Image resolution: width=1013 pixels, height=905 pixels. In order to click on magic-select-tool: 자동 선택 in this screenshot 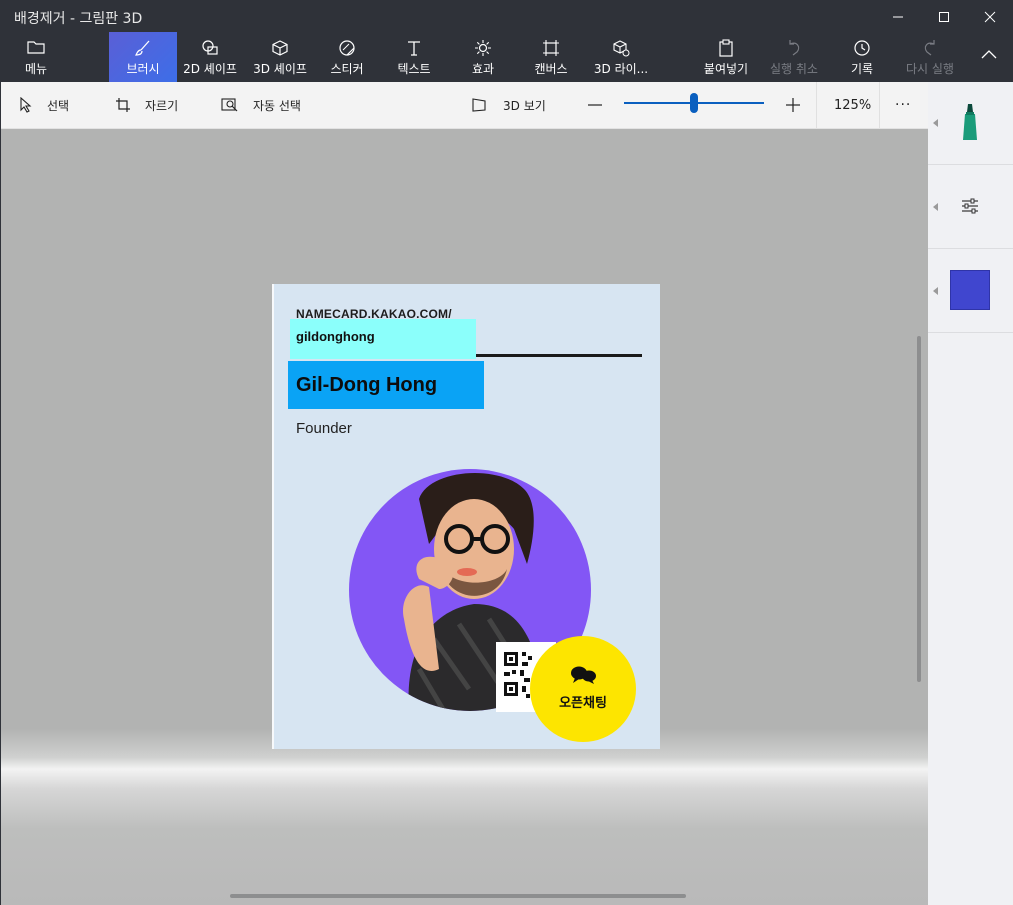, I will do `click(261, 105)`.